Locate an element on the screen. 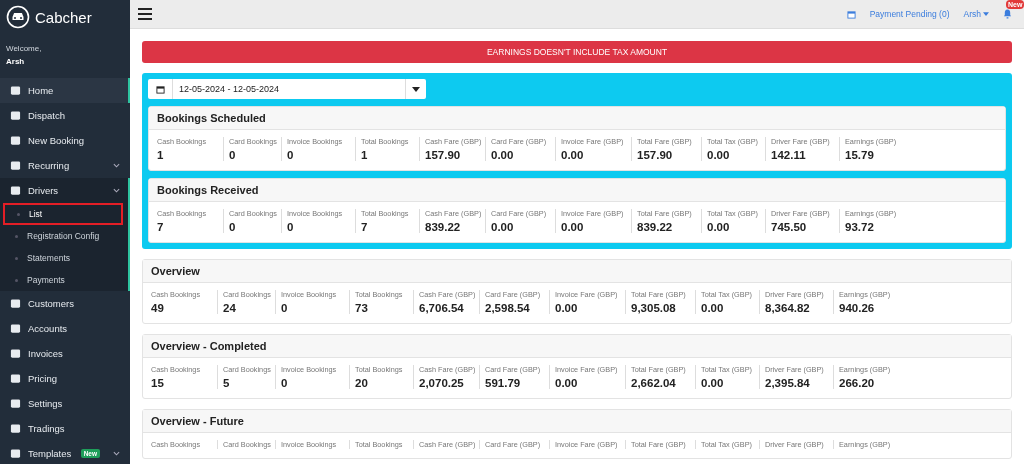 The width and height of the screenshot is (1024, 464). stat-value: 5 is located at coordinates (227, 383).